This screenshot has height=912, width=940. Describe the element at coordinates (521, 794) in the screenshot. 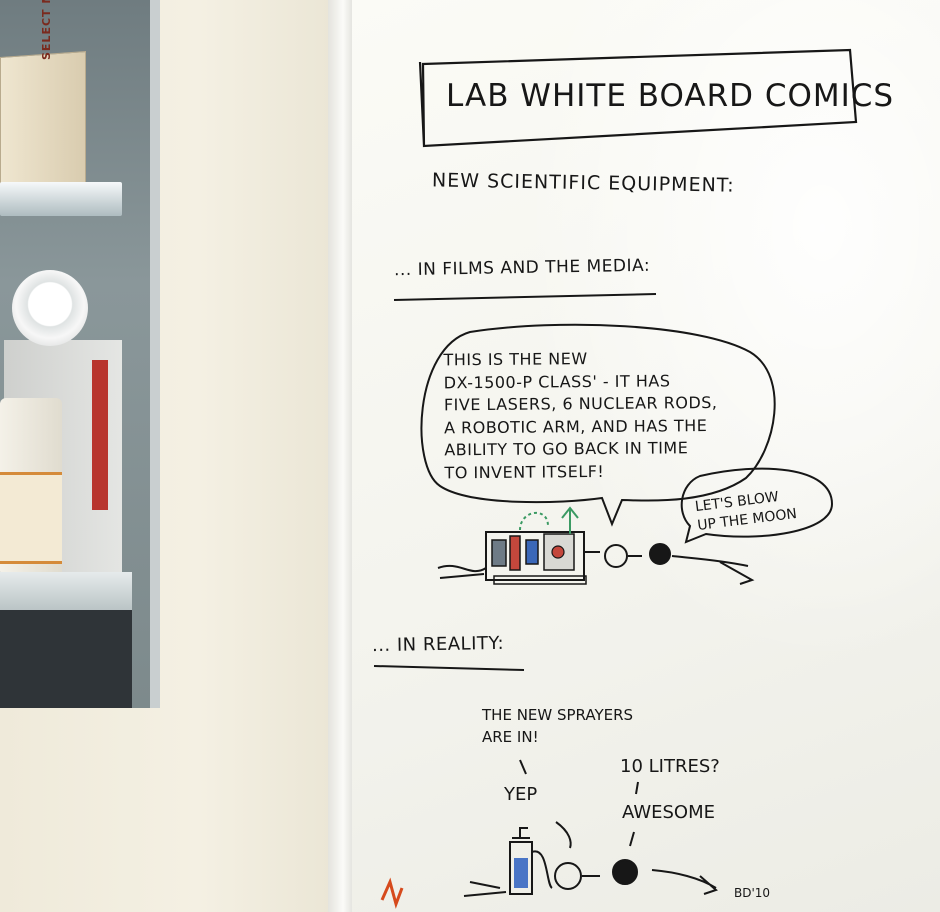

I see `reply-yep: YEP` at that location.